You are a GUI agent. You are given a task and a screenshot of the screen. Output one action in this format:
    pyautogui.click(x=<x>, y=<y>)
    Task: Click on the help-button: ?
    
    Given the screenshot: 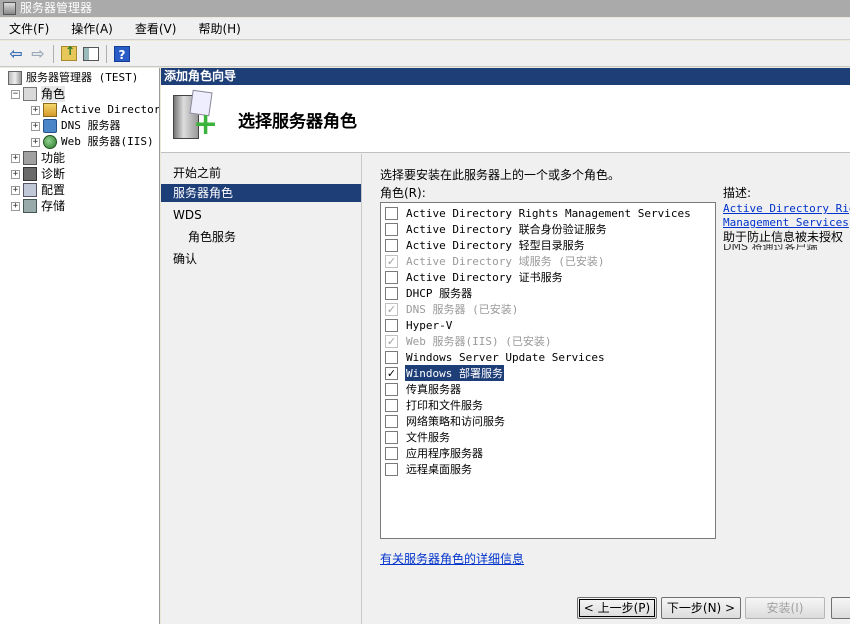 What is the action you would take?
    pyautogui.click(x=122, y=54)
    